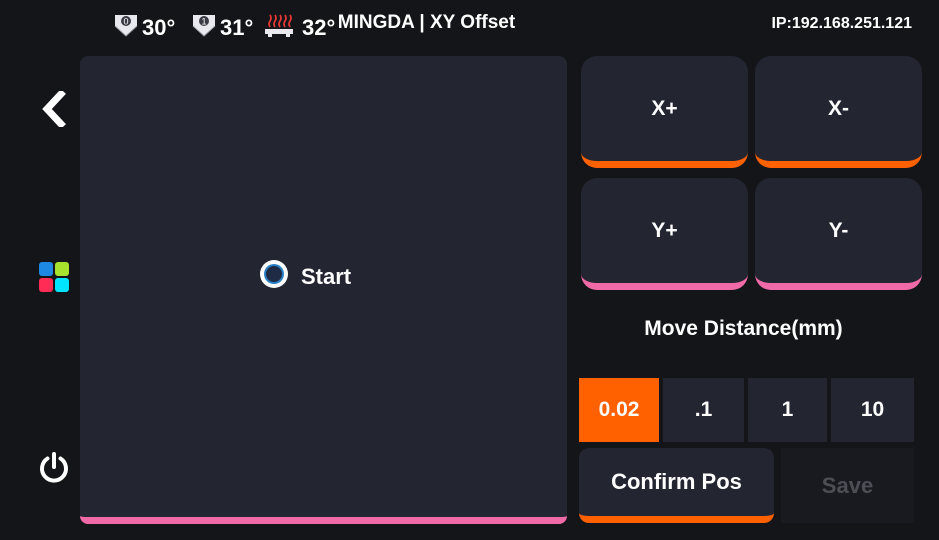 Image resolution: width=939 pixels, height=540 pixels. What do you see at coordinates (743, 328) in the screenshot?
I see `move-distance-label: Move Distance(mm)` at bounding box center [743, 328].